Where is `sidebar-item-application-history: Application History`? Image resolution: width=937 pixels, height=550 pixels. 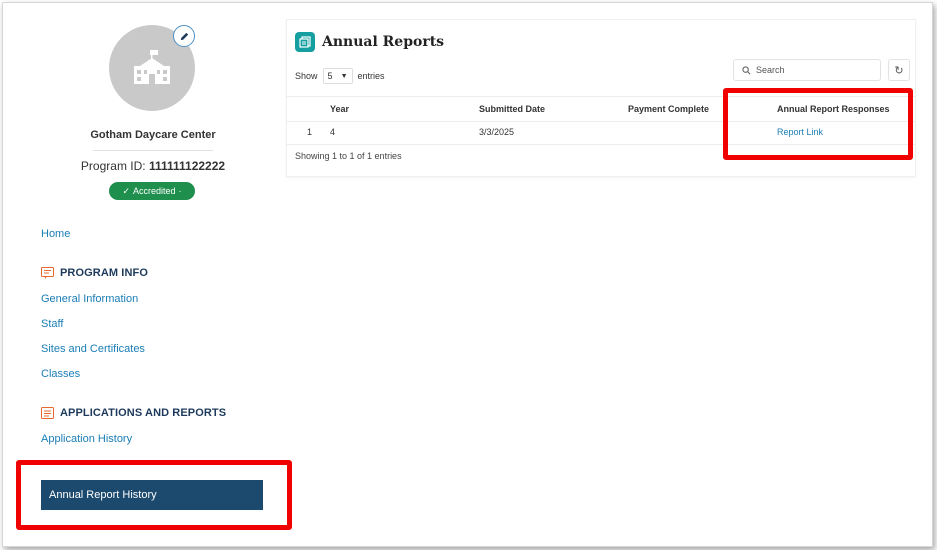
sidebar-item-application-history: Application History is located at coordinates (86, 439).